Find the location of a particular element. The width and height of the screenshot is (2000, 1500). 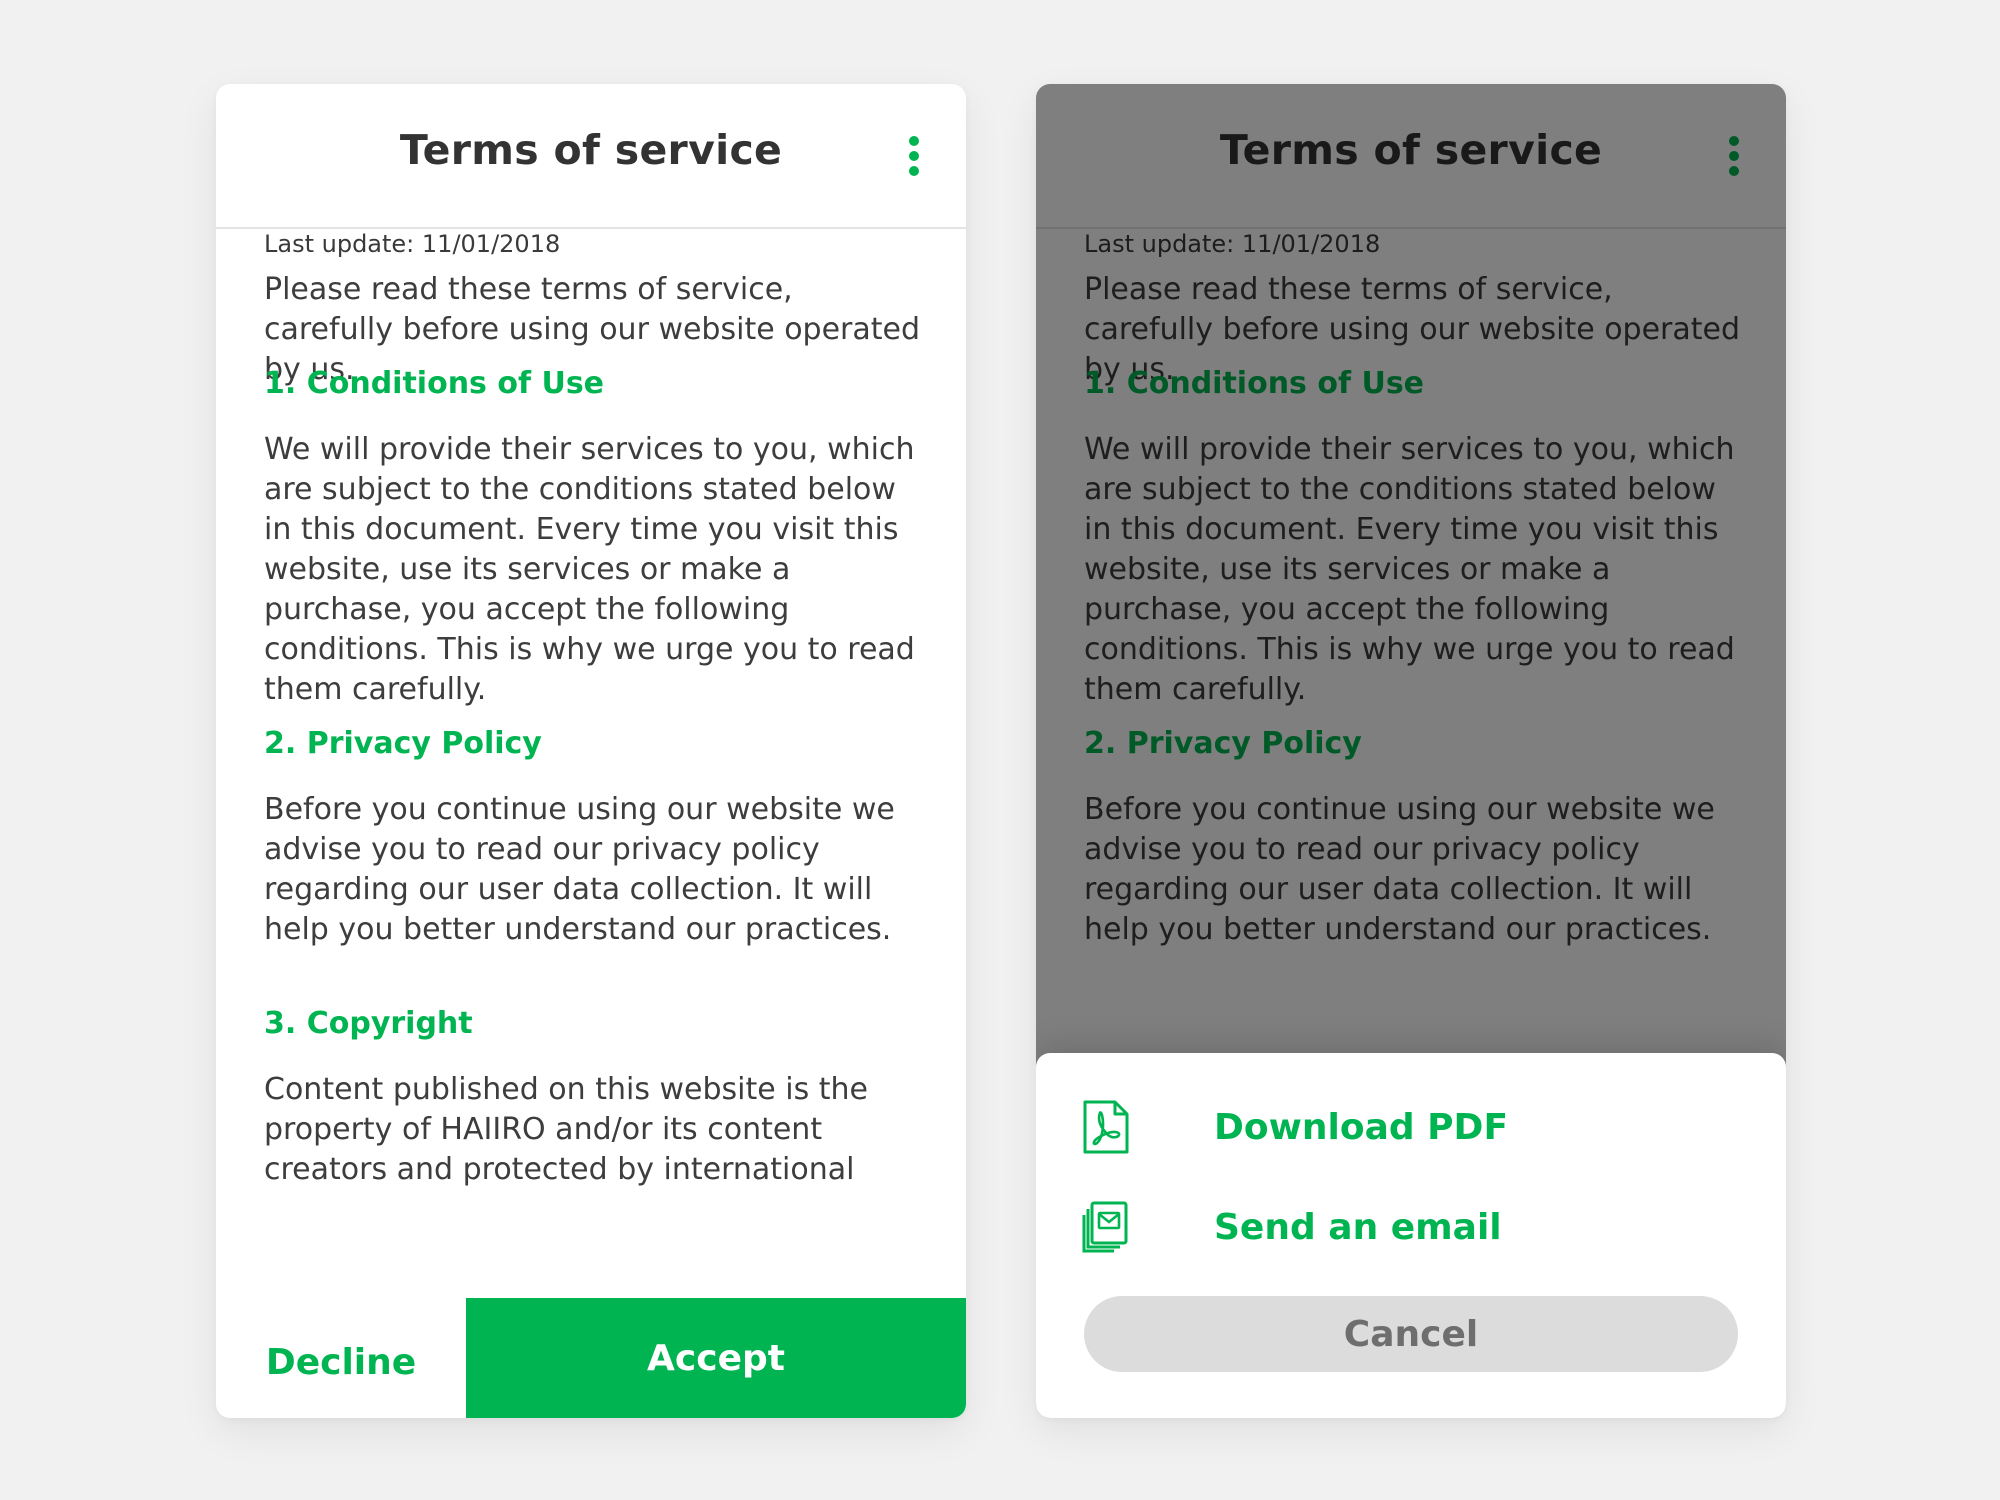

email-icon is located at coordinates (1105, 1227).